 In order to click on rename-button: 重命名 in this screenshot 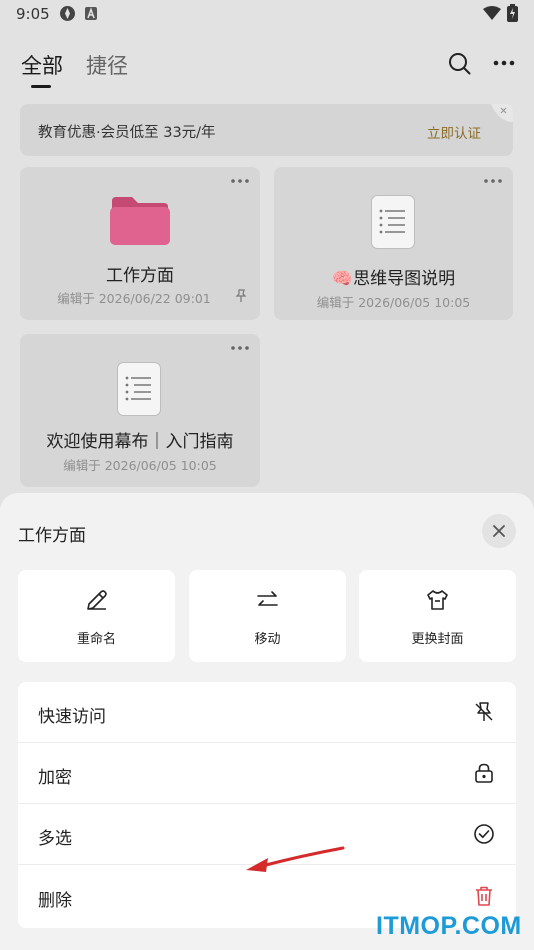, I will do `click(96, 616)`.